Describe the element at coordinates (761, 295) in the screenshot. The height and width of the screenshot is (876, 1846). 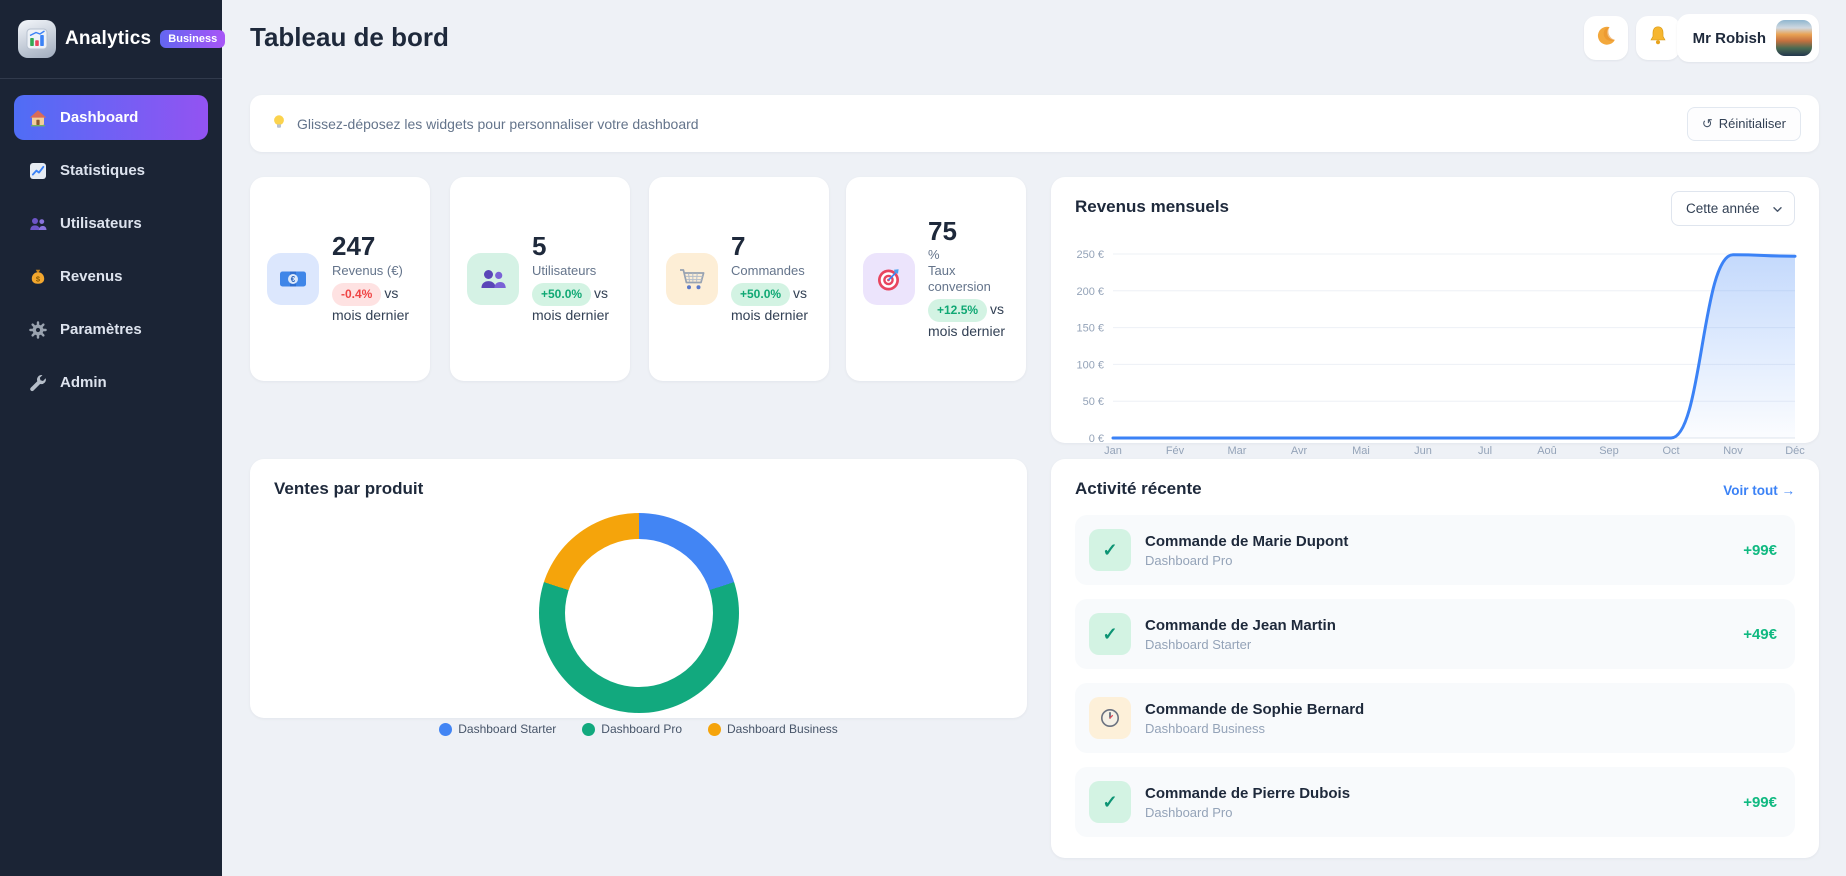
I see `stat-change-badge: +50.0%` at that location.